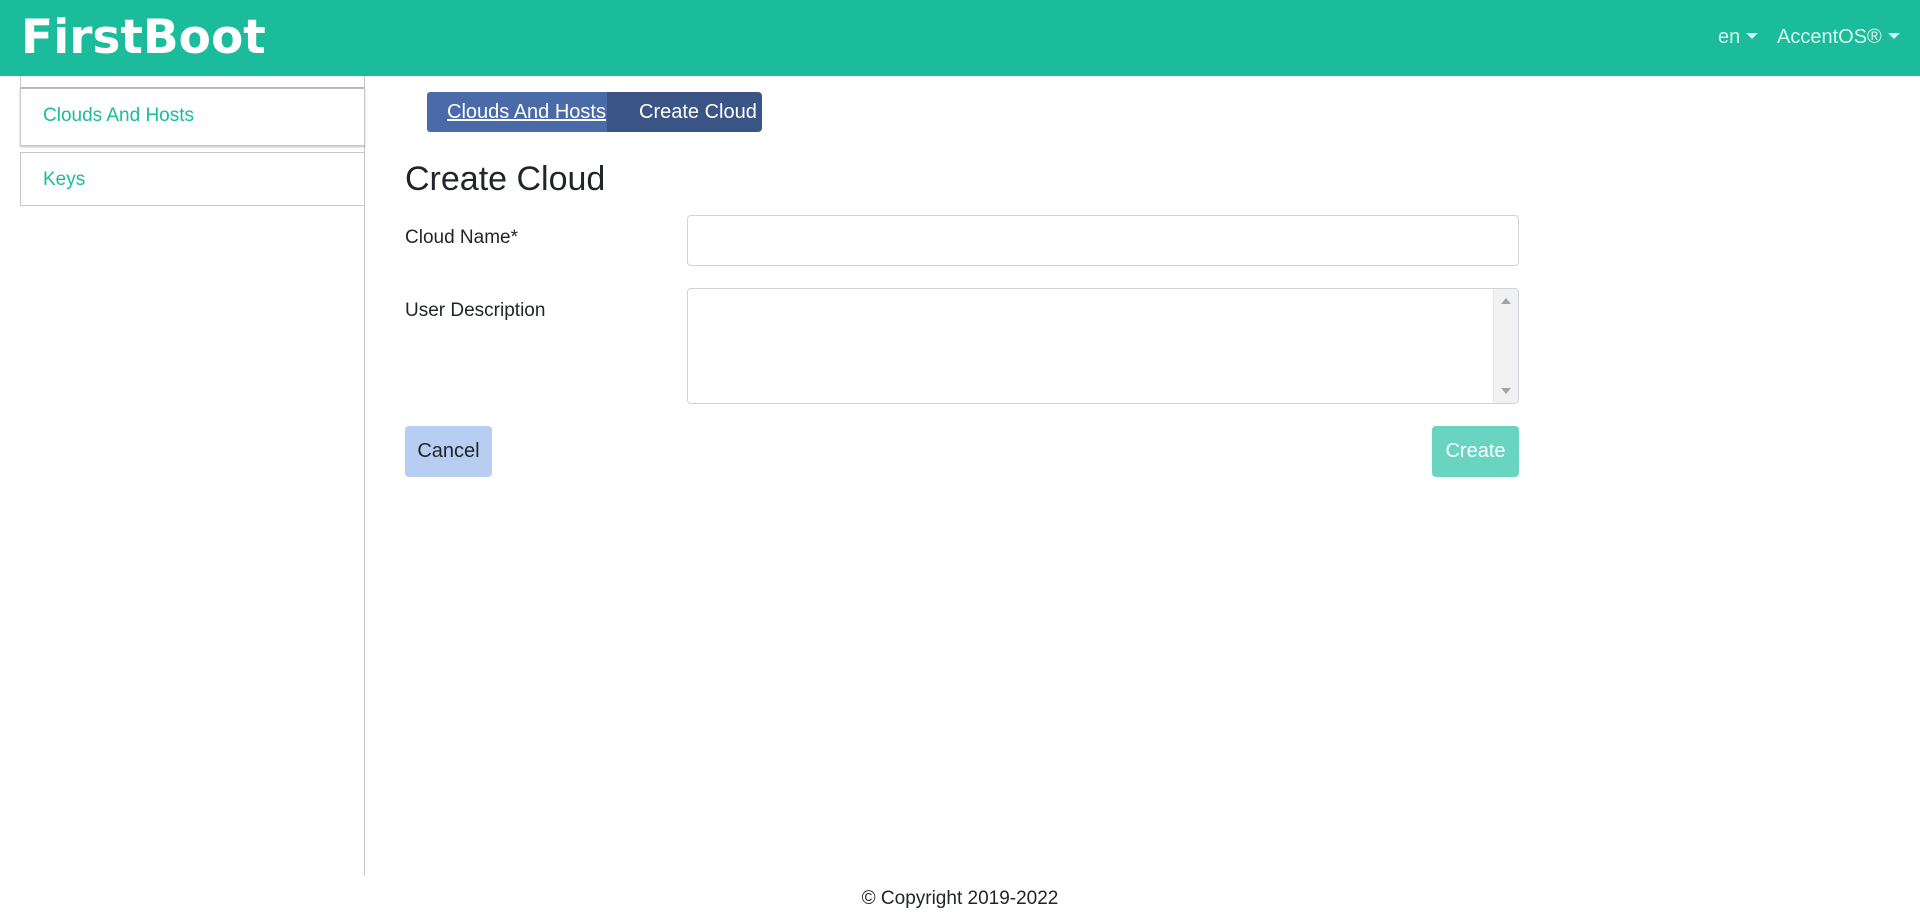 Image resolution: width=1920 pixels, height=918 pixels. I want to click on user-menu-dropdown: AccentOS®, so click(1838, 37).